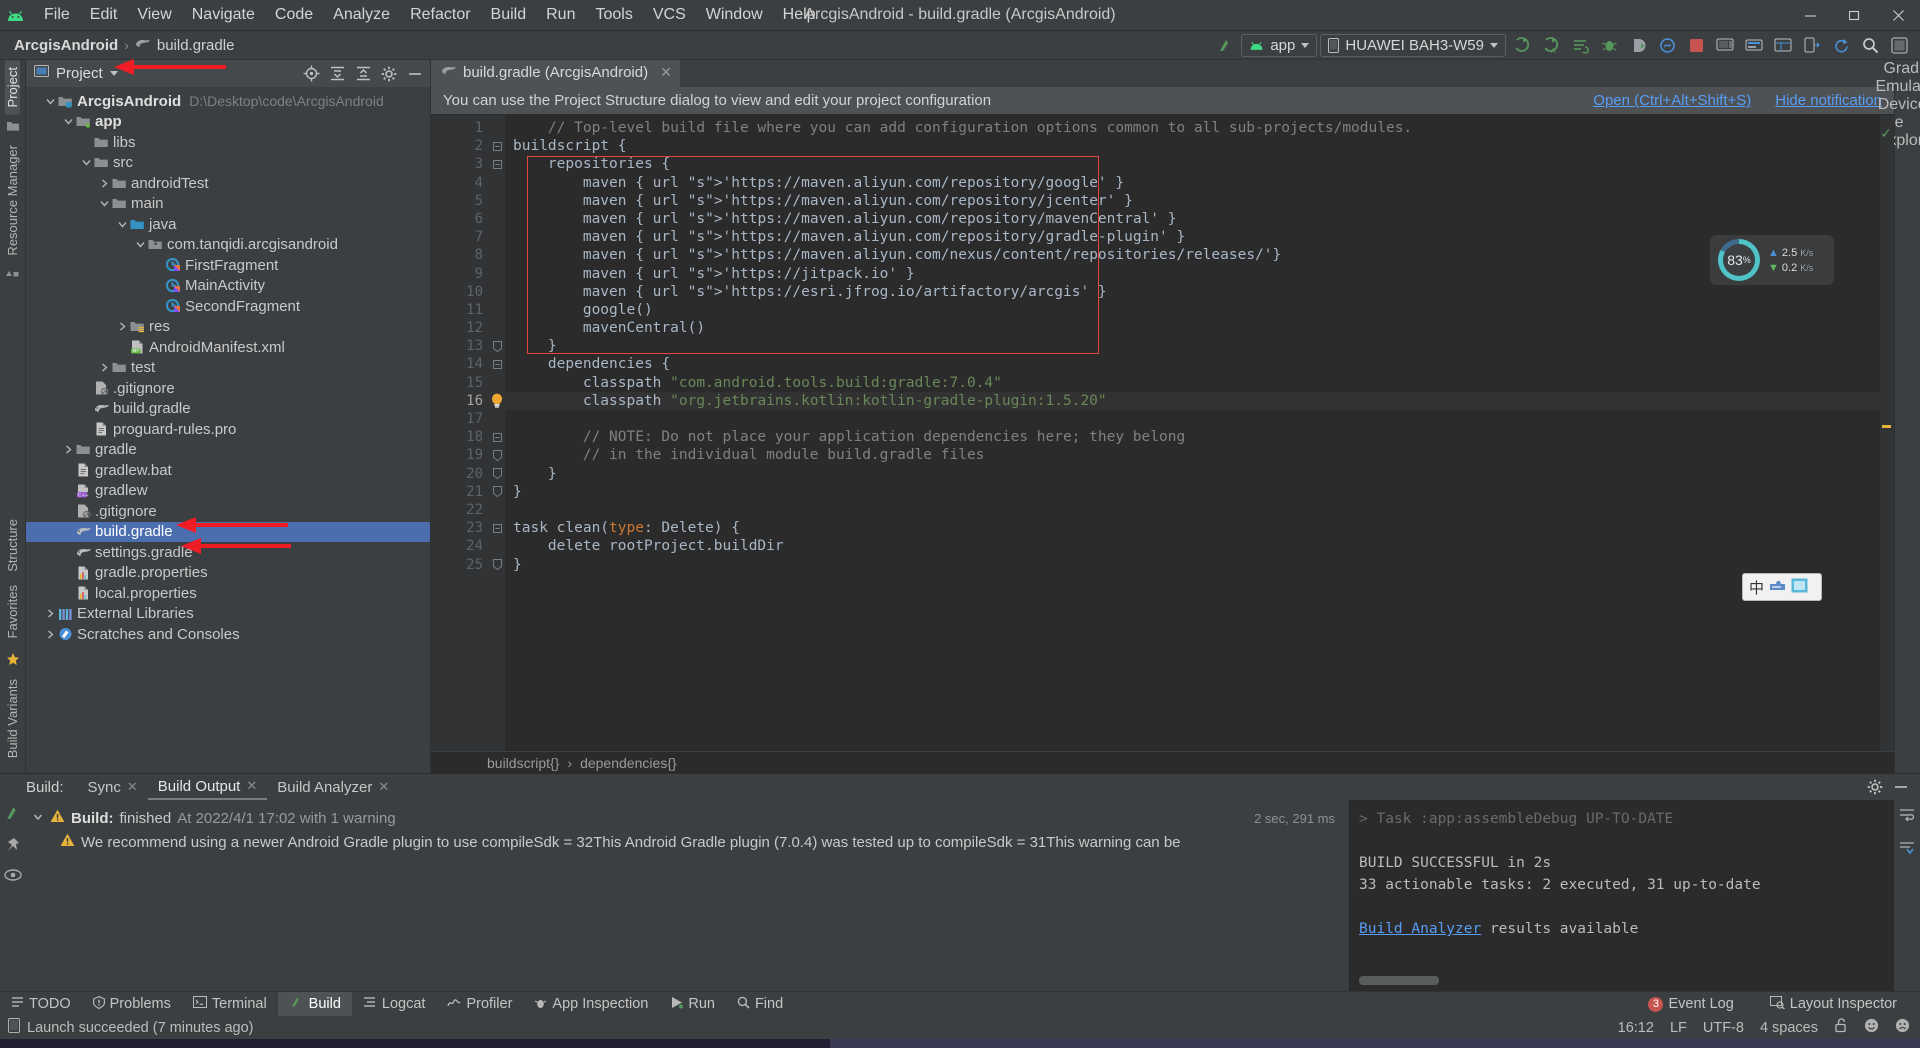 The image size is (1920, 1048). What do you see at coordinates (228, 122) in the screenshot?
I see `tree-row-app: app` at bounding box center [228, 122].